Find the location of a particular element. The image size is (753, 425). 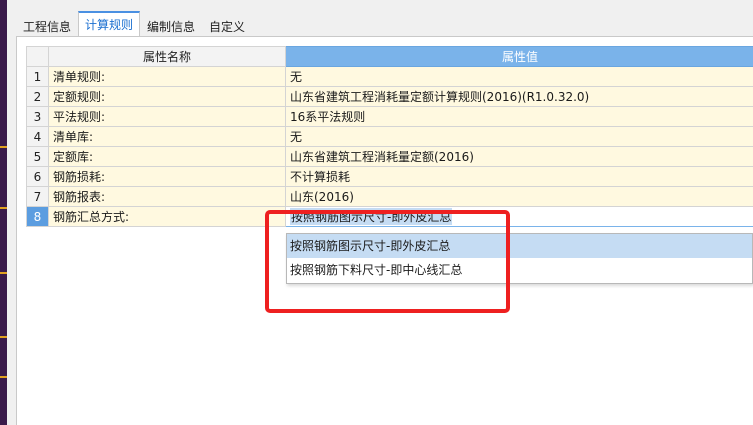

left-edge-strip is located at coordinates (3, 212).